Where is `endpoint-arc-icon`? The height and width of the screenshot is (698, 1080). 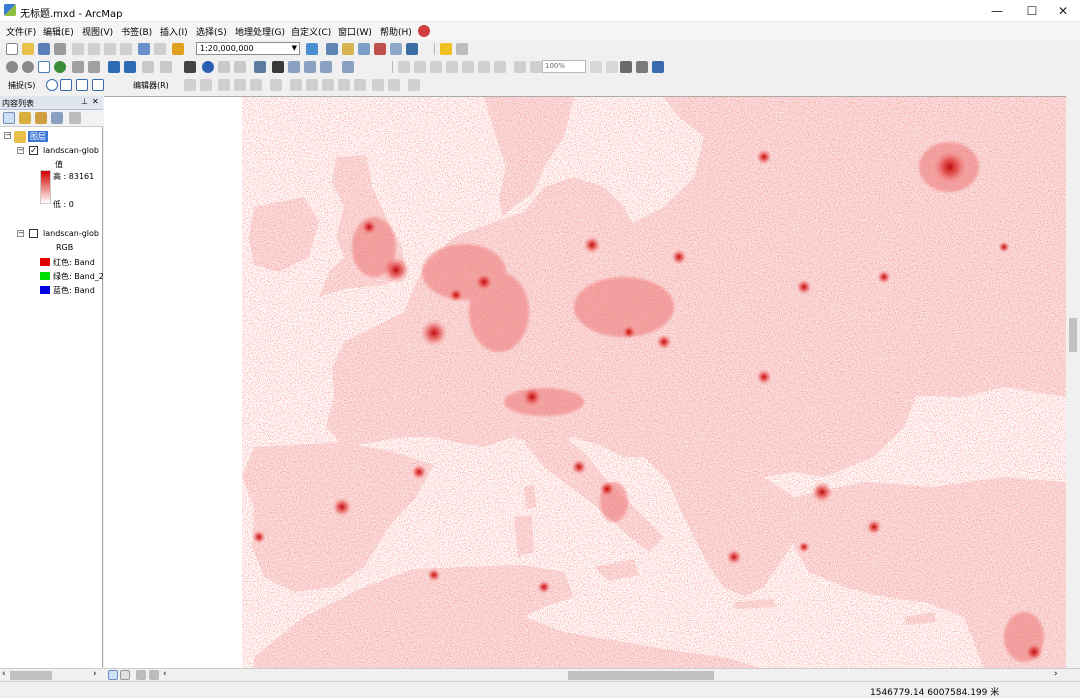 endpoint-arc-icon is located at coordinates (240, 85).